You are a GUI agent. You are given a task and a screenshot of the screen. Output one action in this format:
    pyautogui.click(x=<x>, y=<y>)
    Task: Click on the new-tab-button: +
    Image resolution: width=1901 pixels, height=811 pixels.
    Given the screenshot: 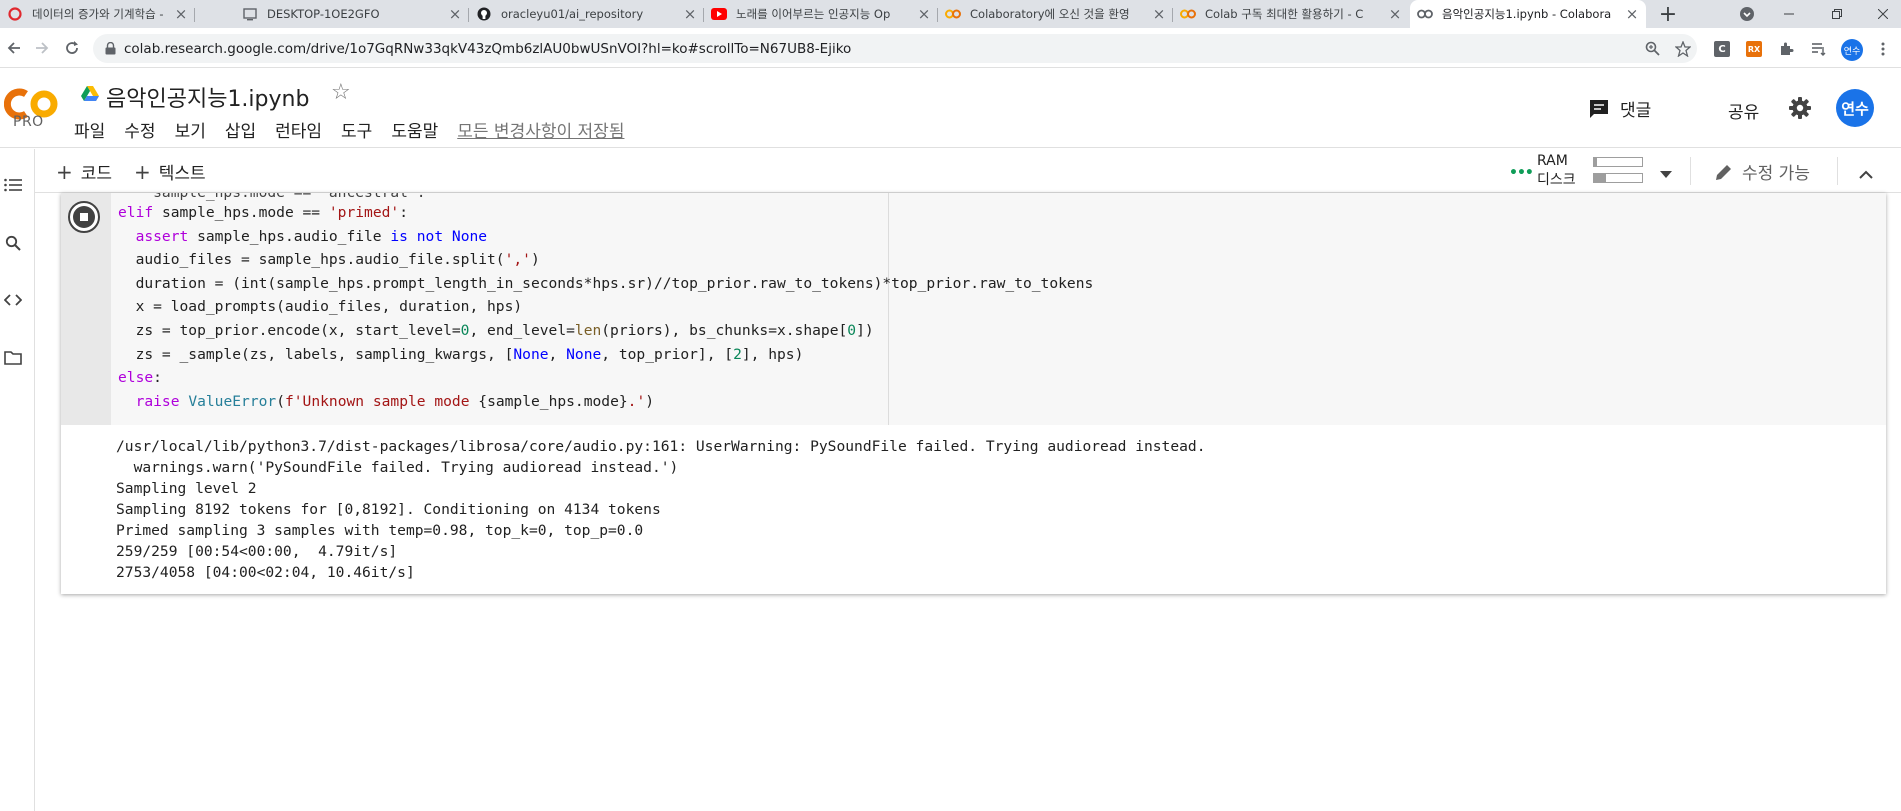 What is the action you would take?
    pyautogui.click(x=1668, y=14)
    